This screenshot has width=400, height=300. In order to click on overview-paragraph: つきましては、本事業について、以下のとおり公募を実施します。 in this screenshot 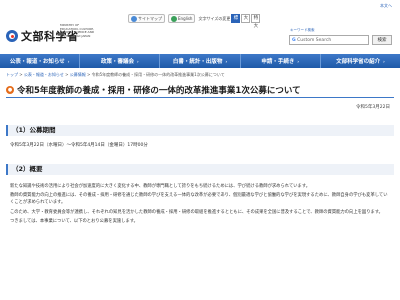, I will do `click(74, 221)`.